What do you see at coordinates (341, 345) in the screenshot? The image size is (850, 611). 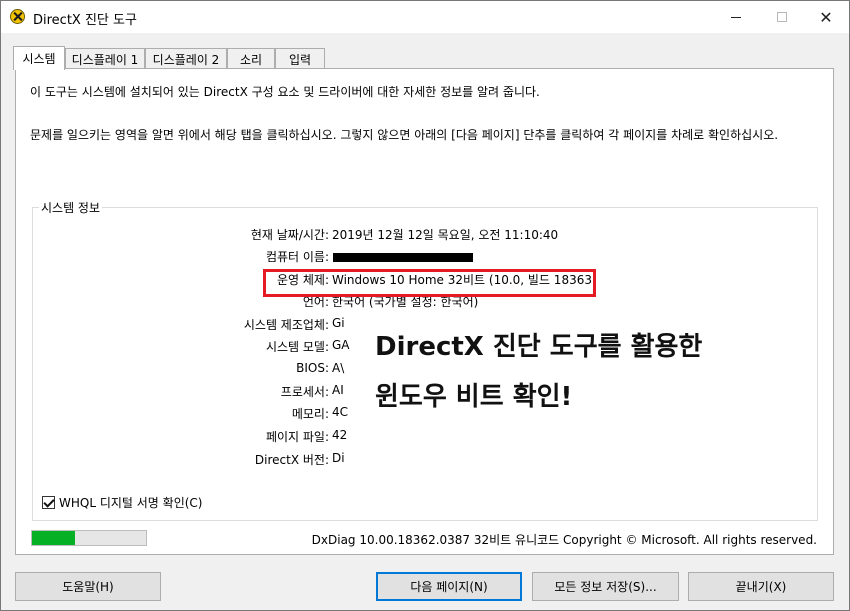 I see `model-value: GA` at bounding box center [341, 345].